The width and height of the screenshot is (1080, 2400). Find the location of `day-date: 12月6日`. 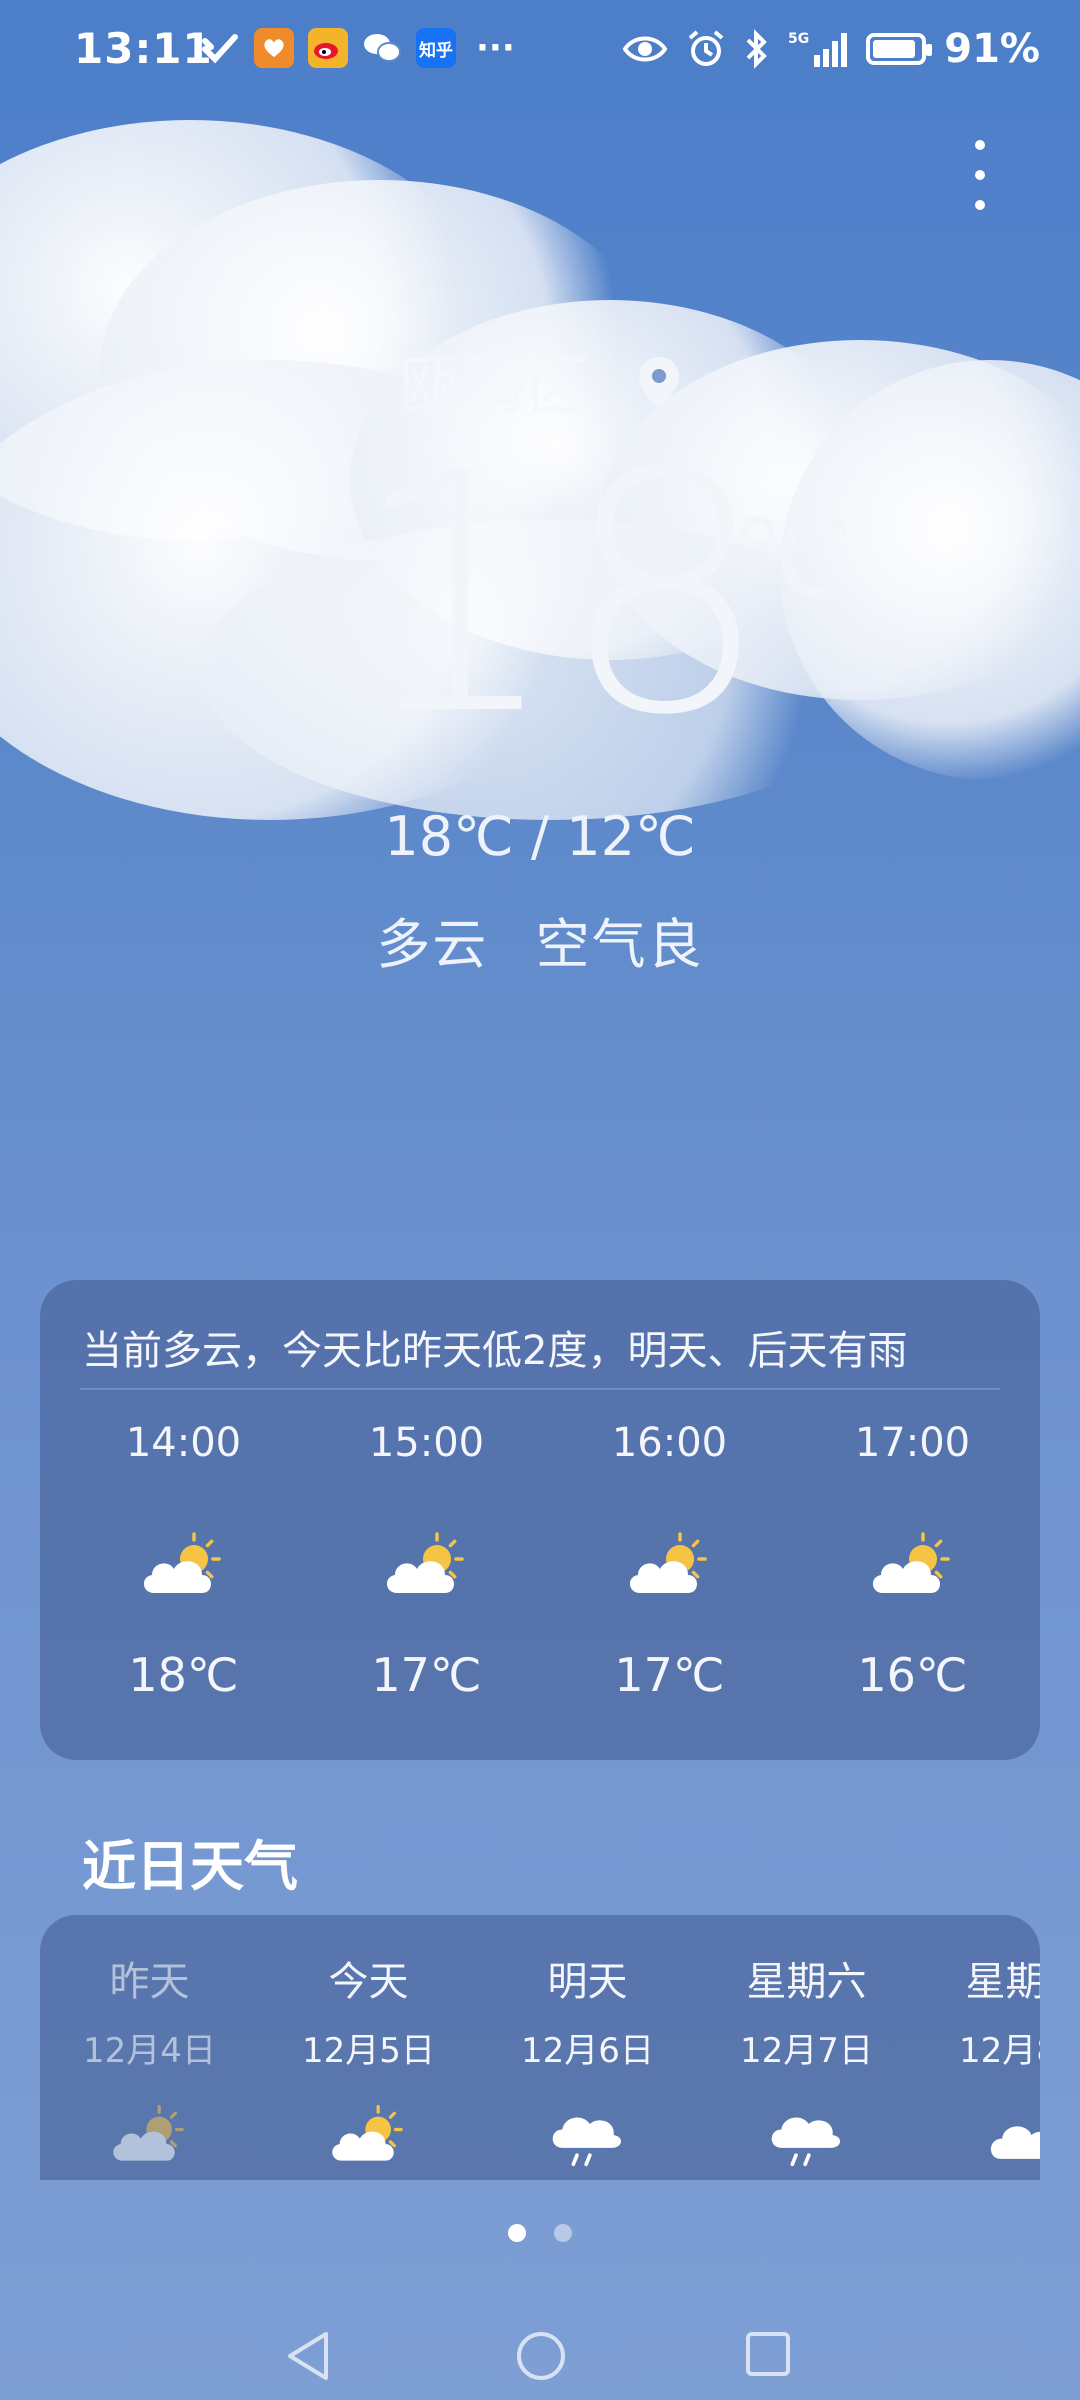

day-date: 12月6日 is located at coordinates (587, 2051).